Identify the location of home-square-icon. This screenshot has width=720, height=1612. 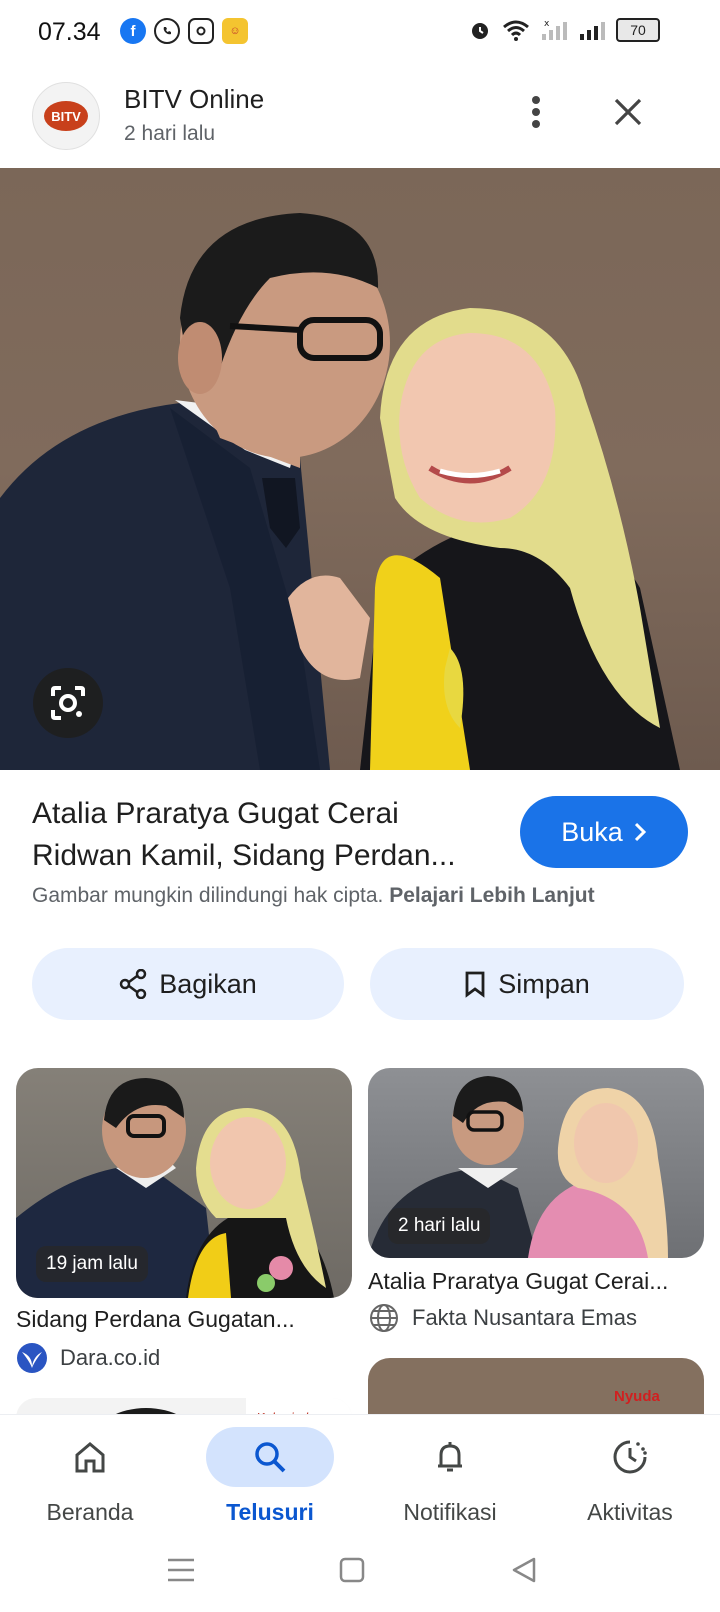
(352, 1570).